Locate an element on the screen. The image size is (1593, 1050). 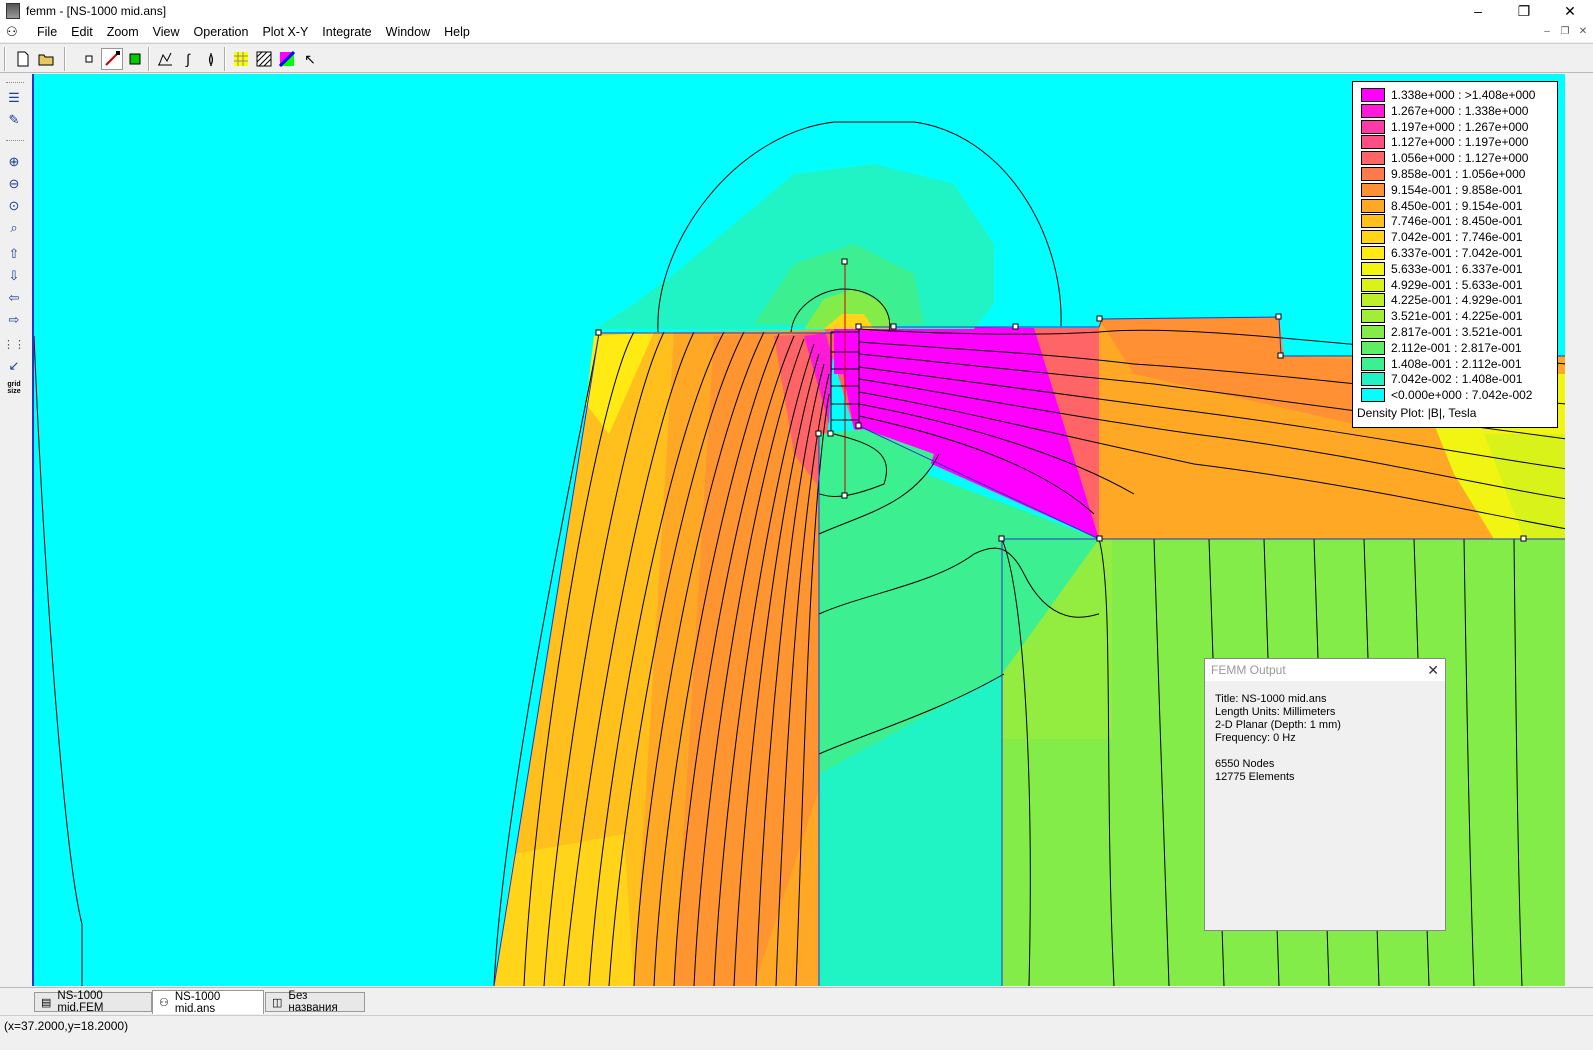
grid-plot-icon is located at coordinates (241, 59).